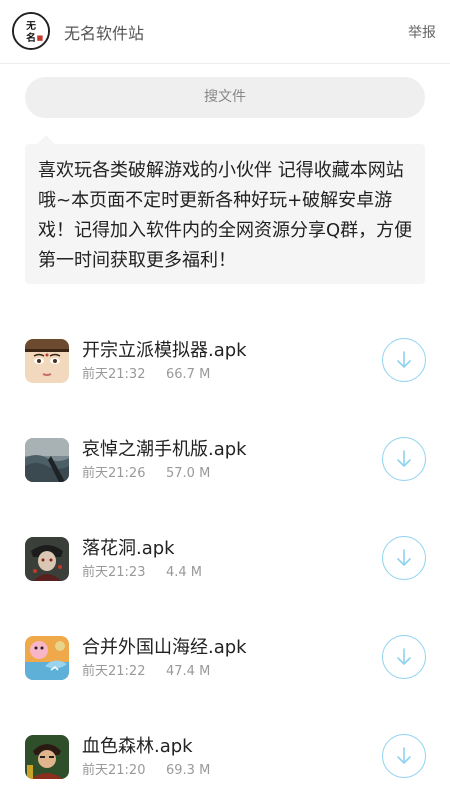  What do you see at coordinates (47, 361) in the screenshot?
I see `face-app-icon` at bounding box center [47, 361].